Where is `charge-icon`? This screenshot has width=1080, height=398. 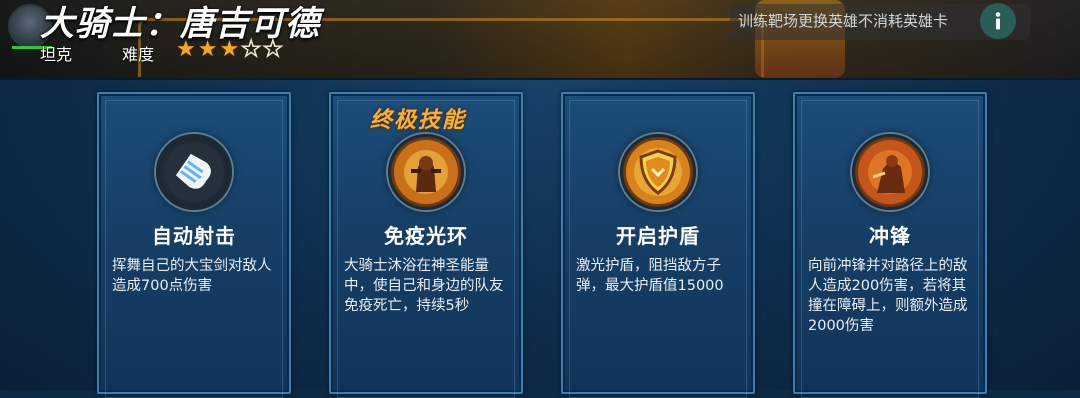 charge-icon is located at coordinates (890, 172).